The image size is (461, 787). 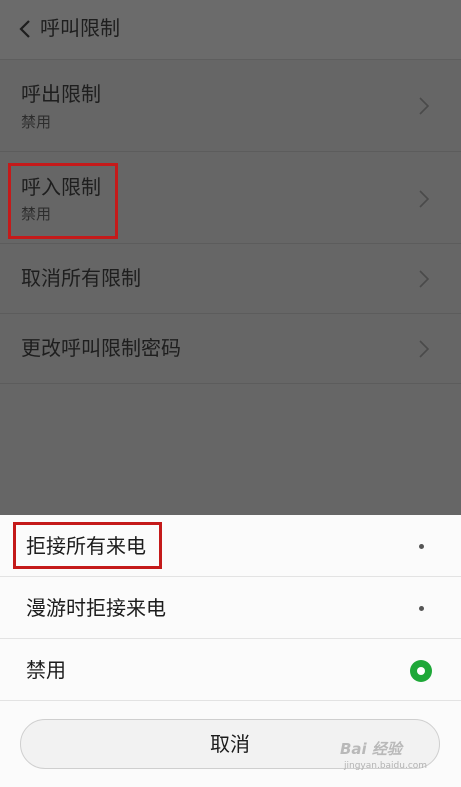 What do you see at coordinates (87, 545) in the screenshot?
I see `highlight-box-reject-all` at bounding box center [87, 545].